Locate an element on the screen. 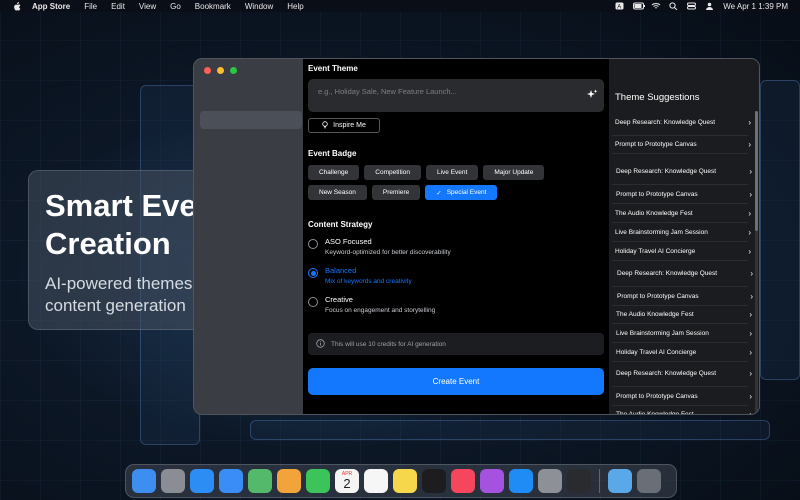 The height and width of the screenshot is (500, 800). user-icon is located at coordinates (709, 6).